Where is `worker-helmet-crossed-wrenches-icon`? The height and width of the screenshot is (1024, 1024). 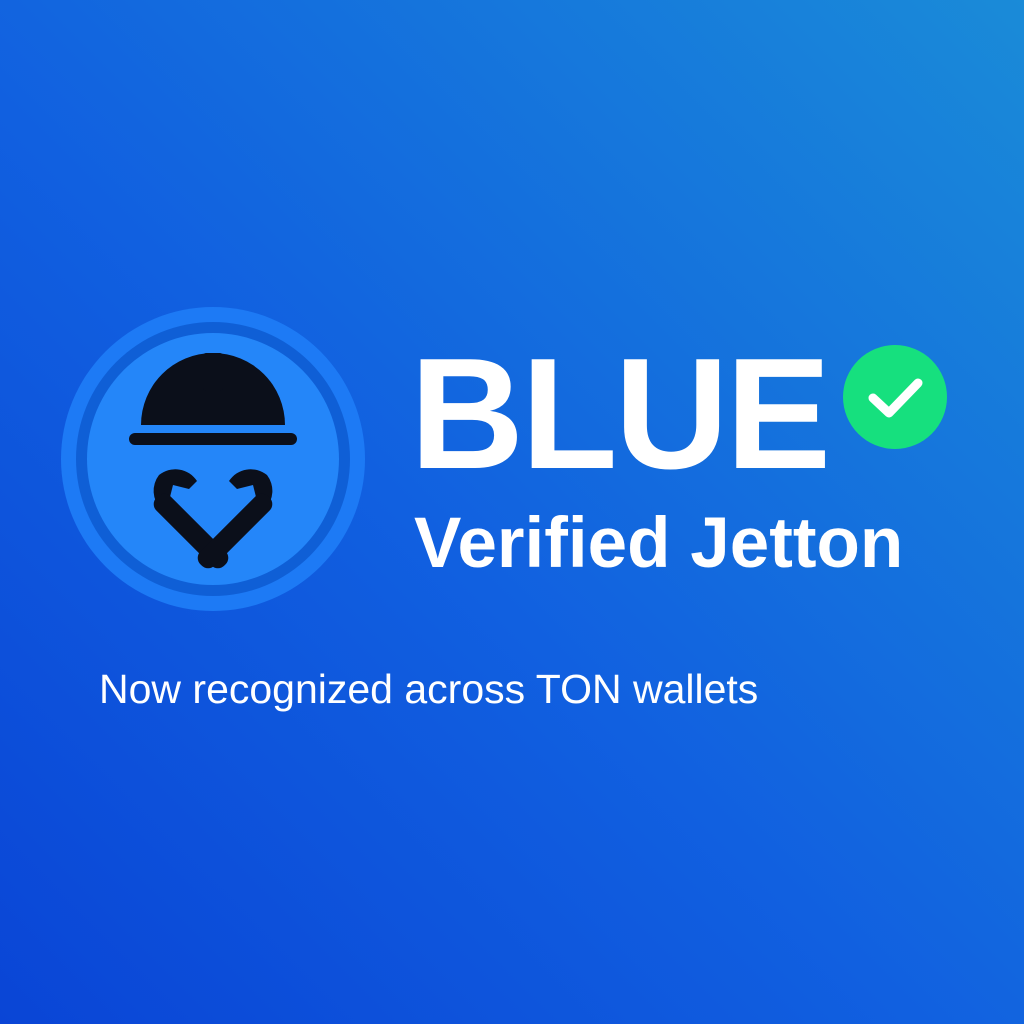 worker-helmet-crossed-wrenches-icon is located at coordinates (213, 459).